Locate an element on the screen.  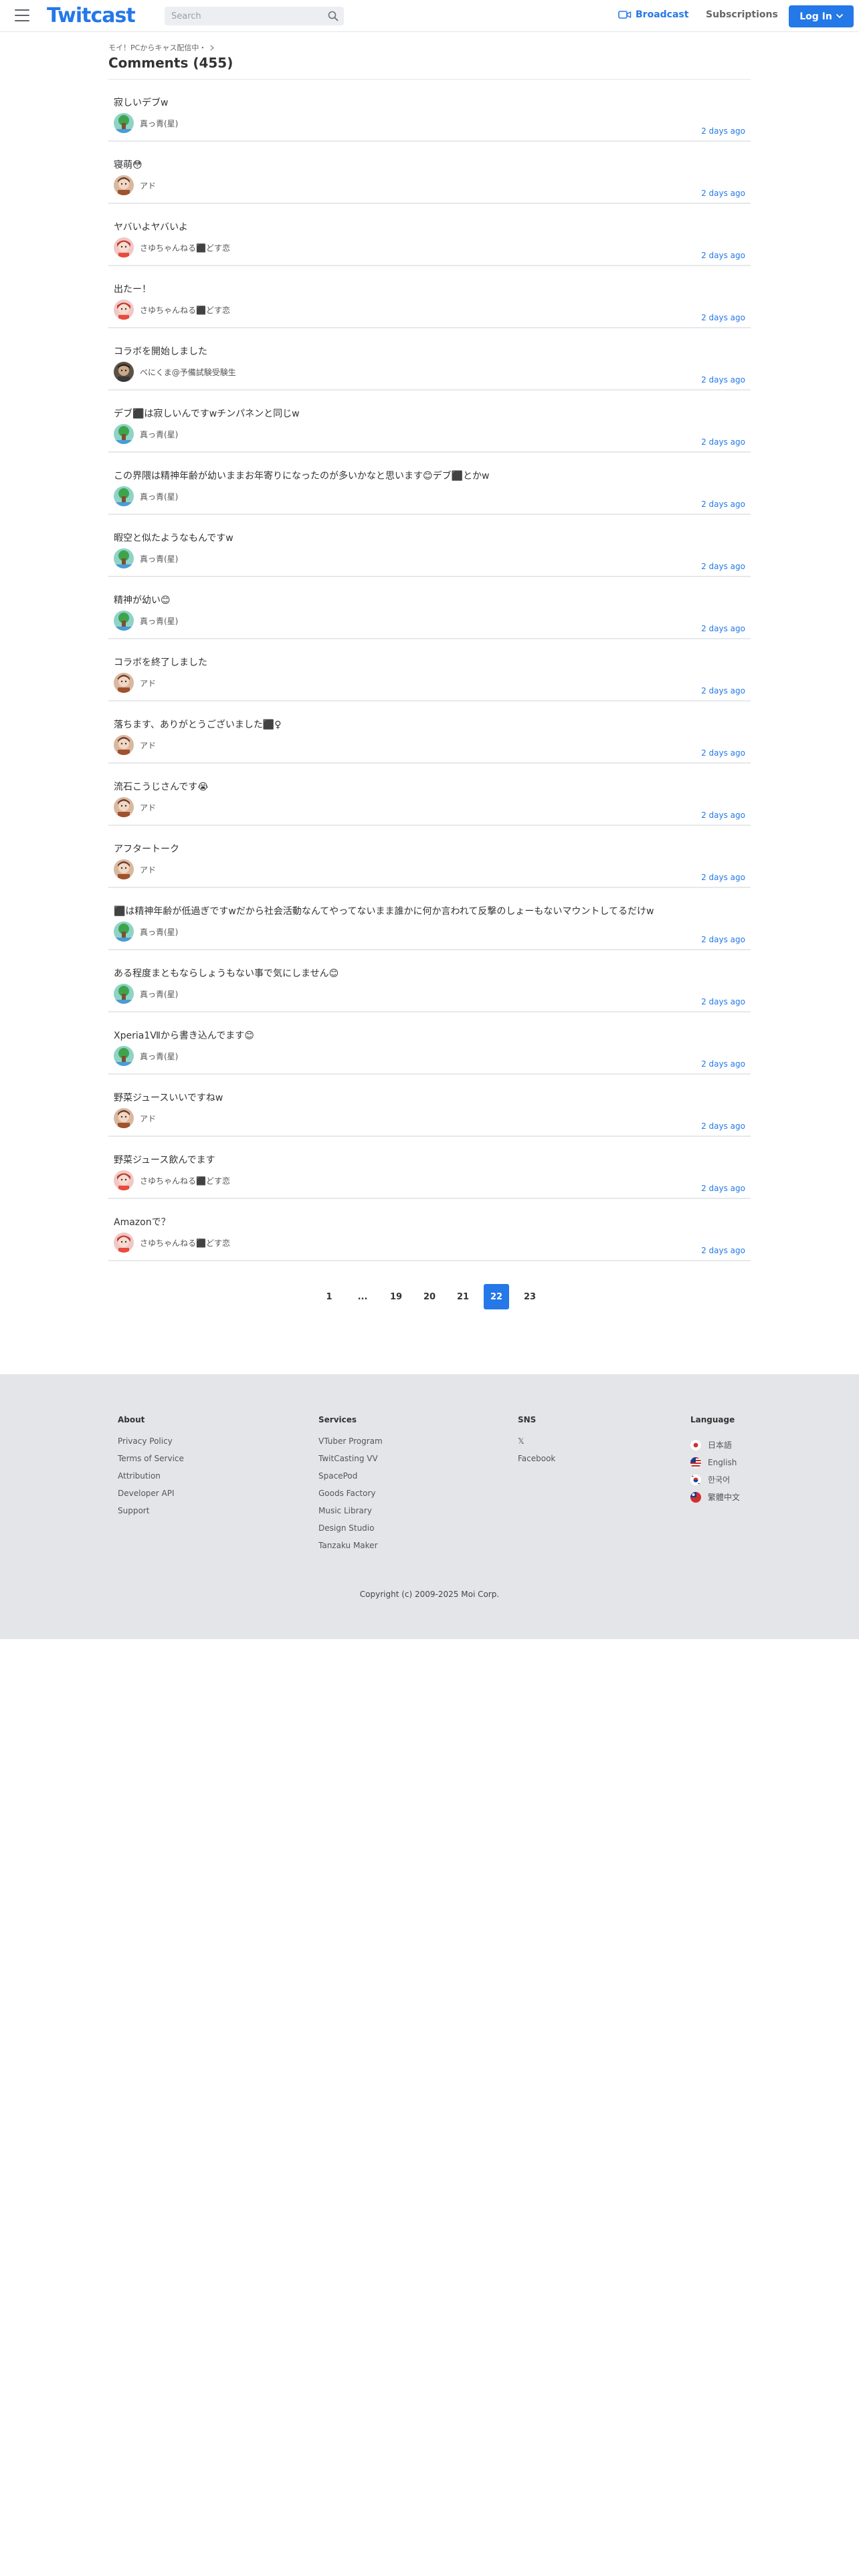
footer-services-link: VTuber Program is located at coordinates (351, 1445).